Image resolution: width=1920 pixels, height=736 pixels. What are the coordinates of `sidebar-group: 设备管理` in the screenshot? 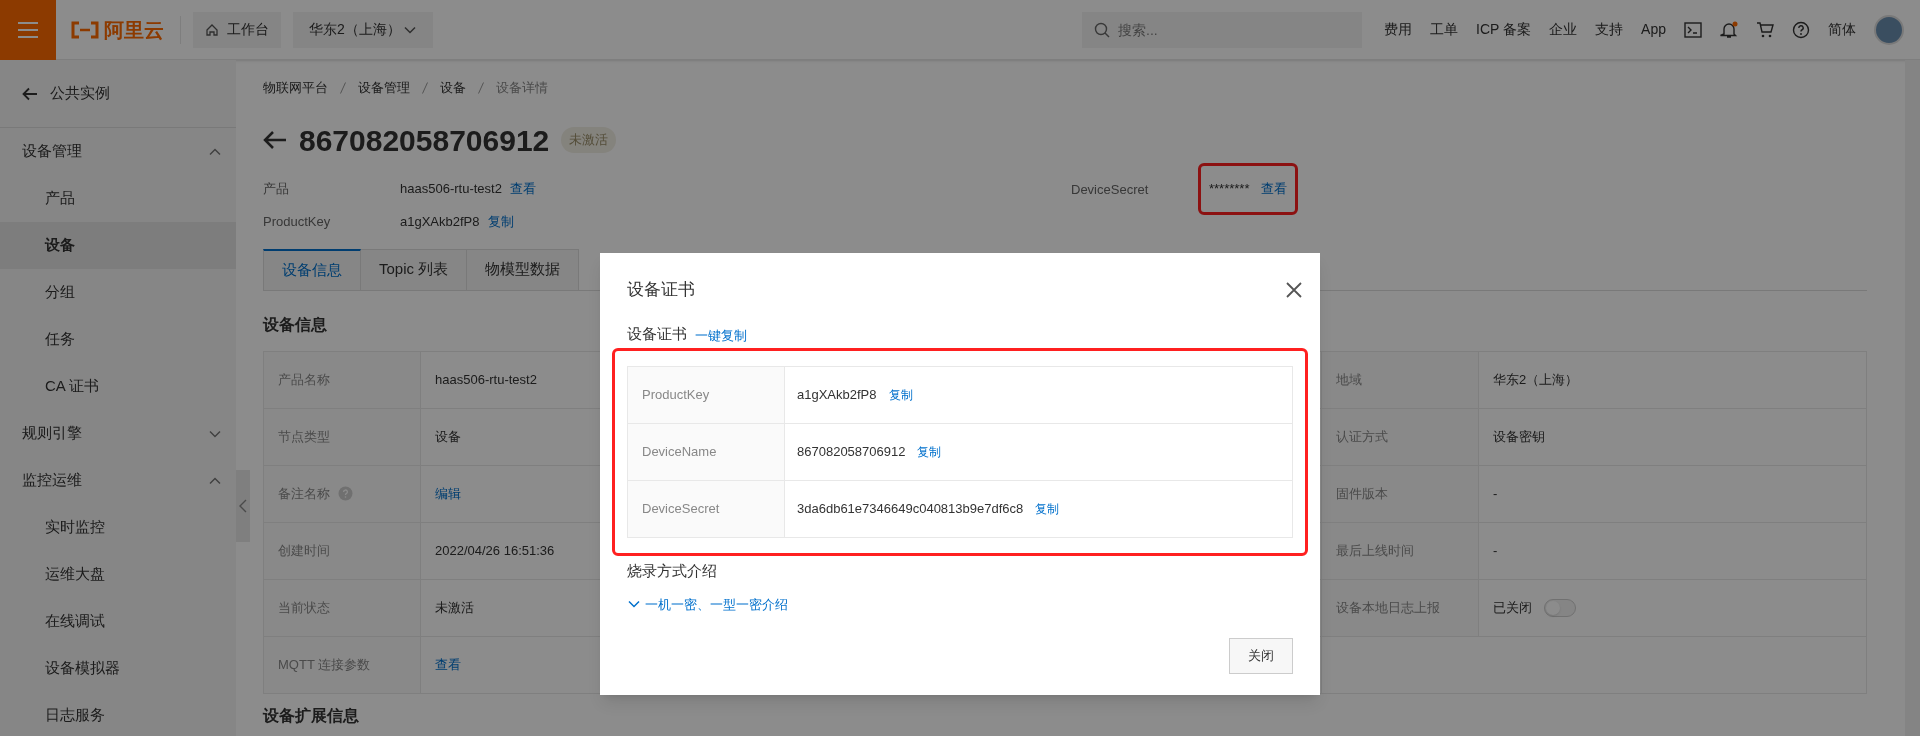 It's located at (118, 151).